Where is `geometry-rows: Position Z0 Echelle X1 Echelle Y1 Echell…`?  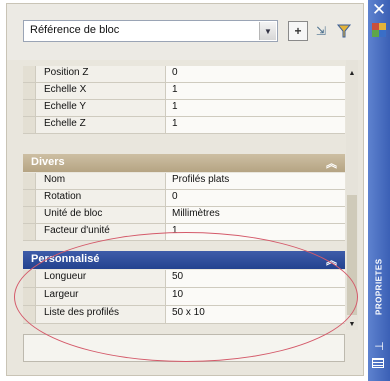
geometry-rows: Position Z0 Echelle X1 Echelle Y1 Echell… is located at coordinates (184, 100).